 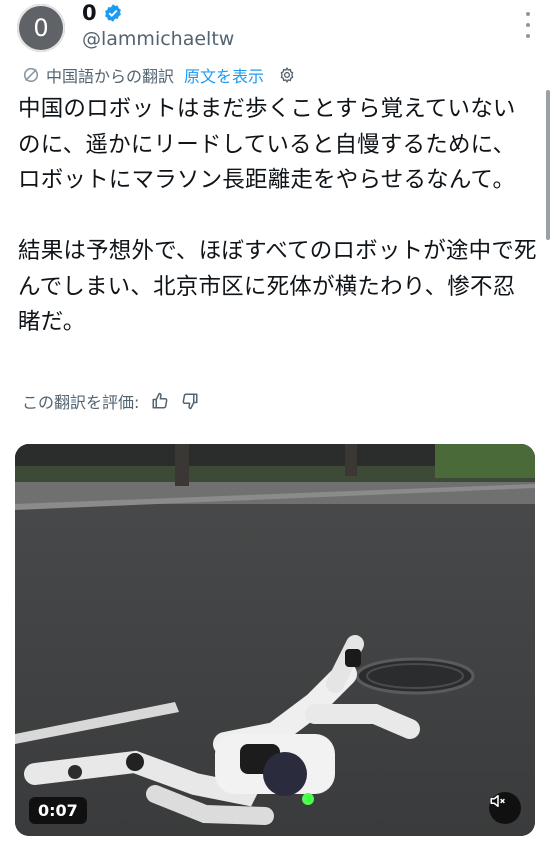 What do you see at coordinates (505, 808) in the screenshot?
I see `mute-icon` at bounding box center [505, 808].